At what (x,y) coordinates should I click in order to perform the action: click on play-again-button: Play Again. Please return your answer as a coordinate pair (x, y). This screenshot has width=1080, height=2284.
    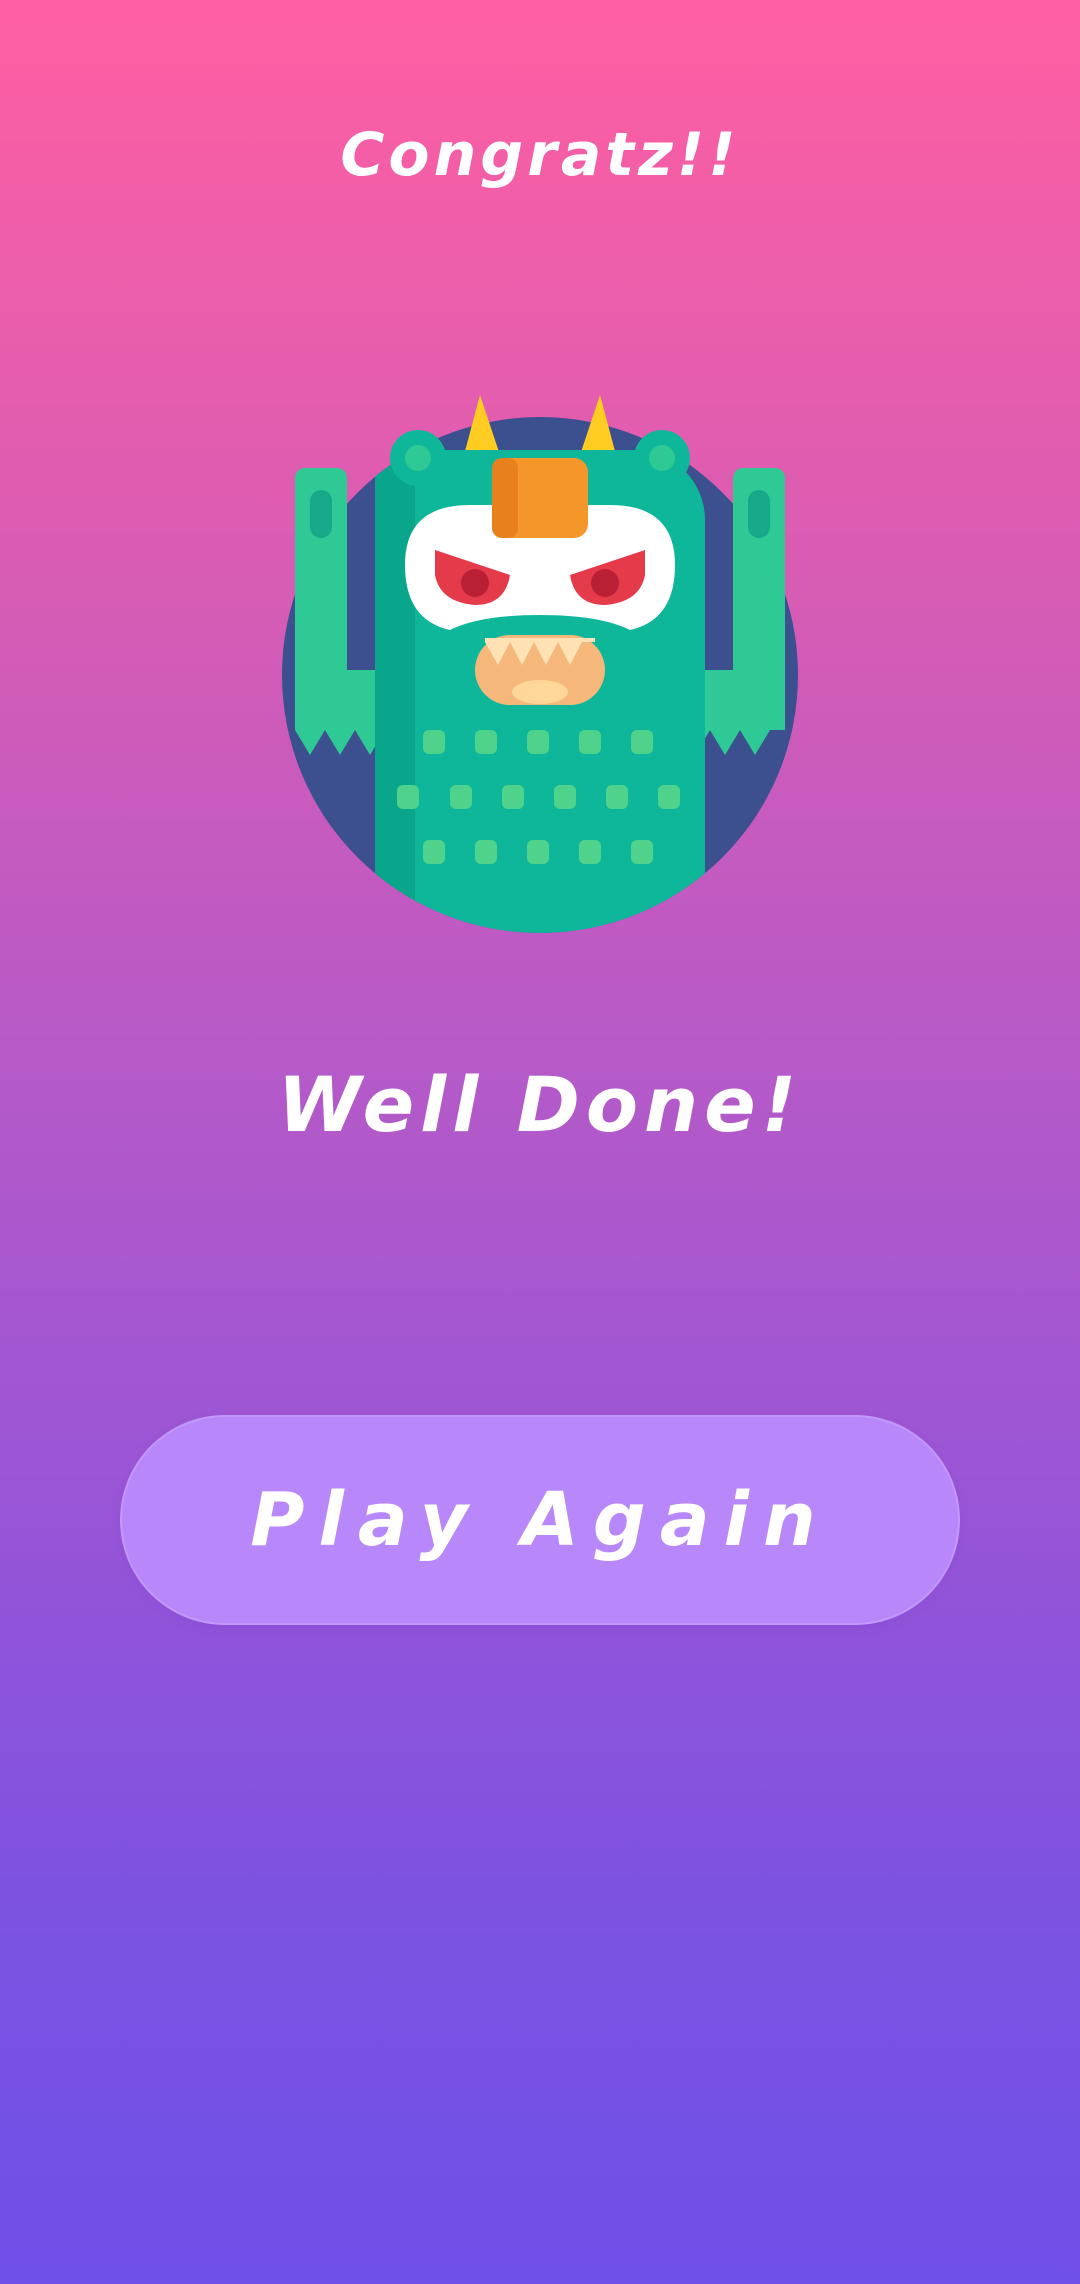
    Looking at the image, I should click on (540, 1520).